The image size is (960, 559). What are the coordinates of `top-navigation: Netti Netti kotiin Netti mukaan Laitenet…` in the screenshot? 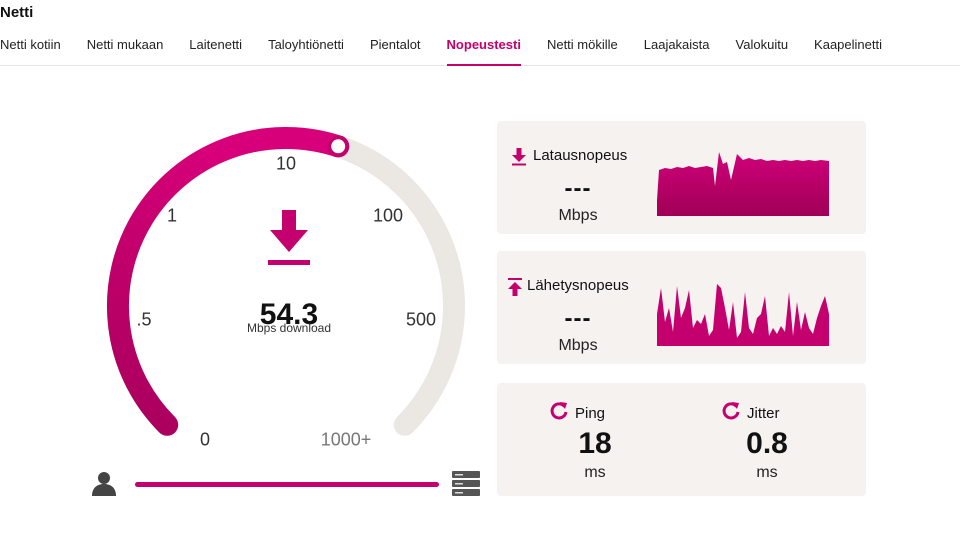 It's located at (480, 33).